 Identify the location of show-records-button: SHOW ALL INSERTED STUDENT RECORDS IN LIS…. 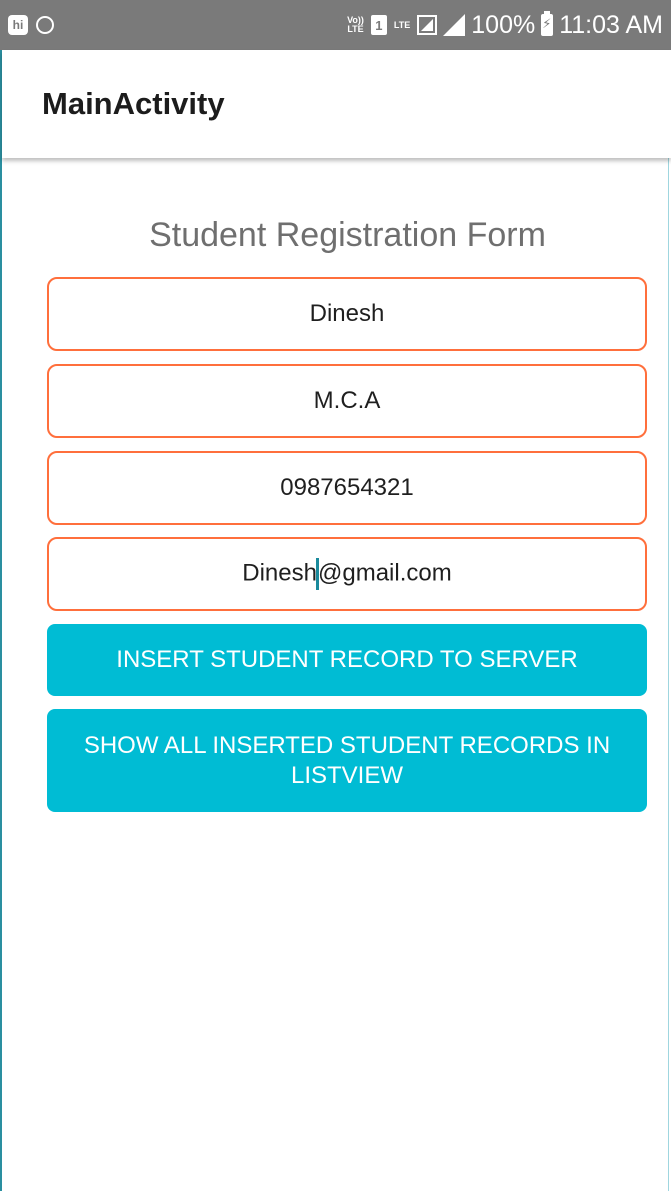
(347, 760).